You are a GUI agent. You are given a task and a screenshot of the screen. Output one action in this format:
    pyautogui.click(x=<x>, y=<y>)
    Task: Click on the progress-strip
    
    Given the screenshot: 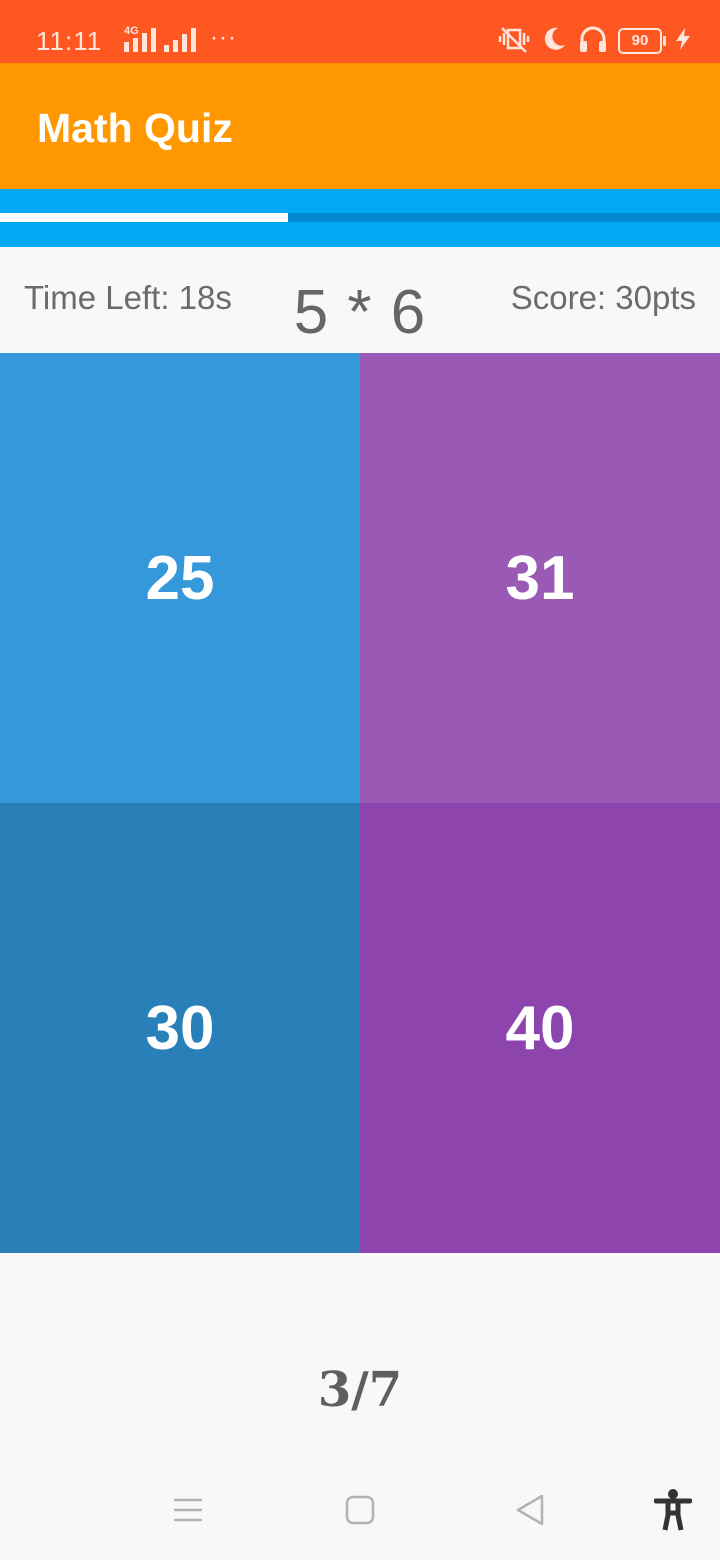 What is the action you would take?
    pyautogui.click(x=360, y=218)
    